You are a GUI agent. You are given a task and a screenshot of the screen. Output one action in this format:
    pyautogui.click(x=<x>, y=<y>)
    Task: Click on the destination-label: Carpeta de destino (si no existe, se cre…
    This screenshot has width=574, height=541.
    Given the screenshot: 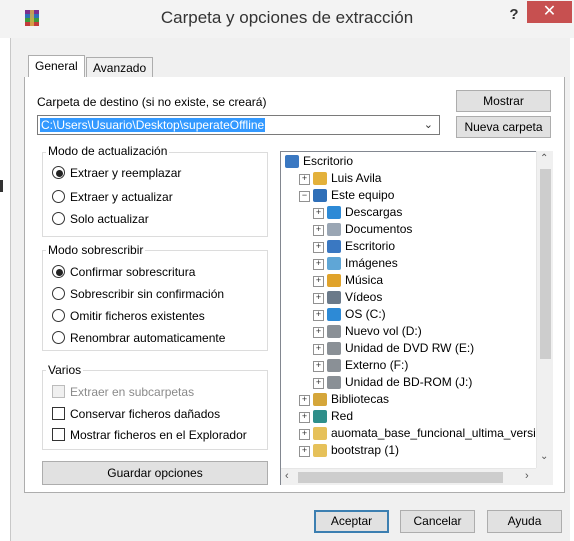 What is the action you would take?
    pyautogui.click(x=152, y=102)
    